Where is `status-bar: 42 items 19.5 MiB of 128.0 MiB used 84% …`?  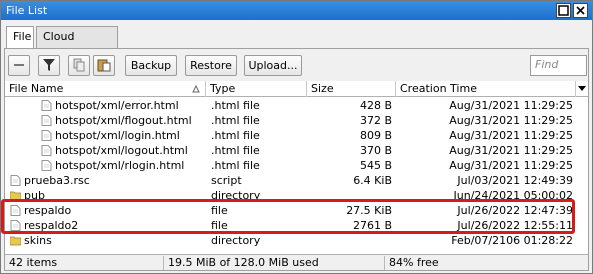 status-bar: 42 items 19.5 MiB of 128.0 MiB used 84% … is located at coordinates (296, 262).